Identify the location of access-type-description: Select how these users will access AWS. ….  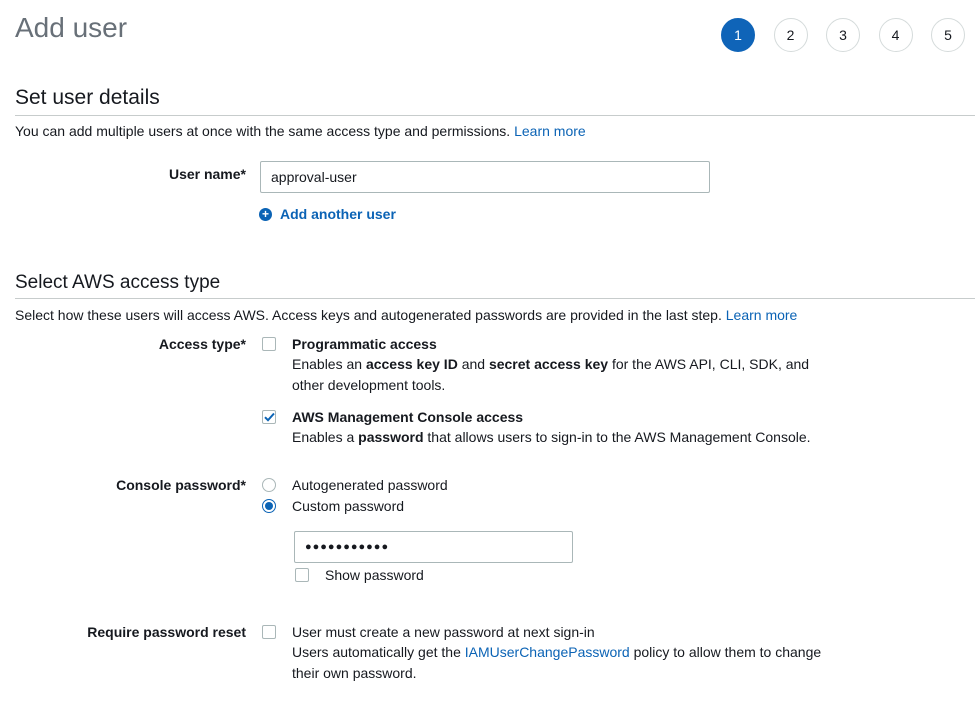
(406, 315).